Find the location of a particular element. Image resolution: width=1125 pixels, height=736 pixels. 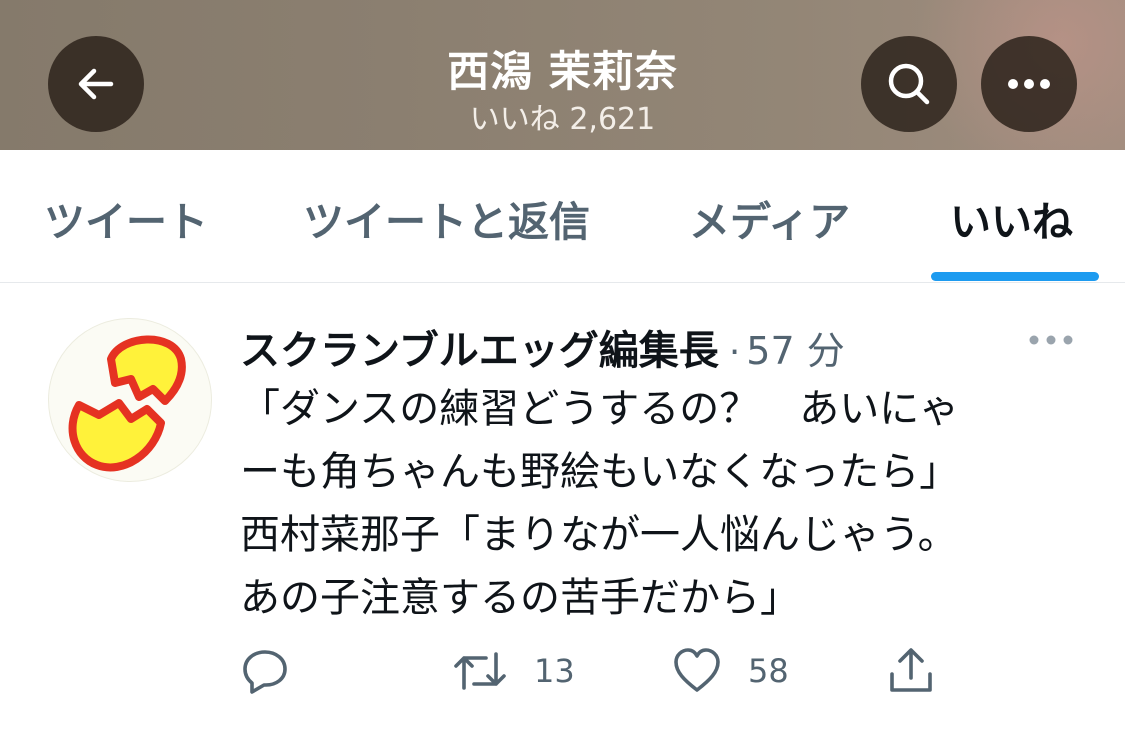

reply-icon is located at coordinates (265, 672).